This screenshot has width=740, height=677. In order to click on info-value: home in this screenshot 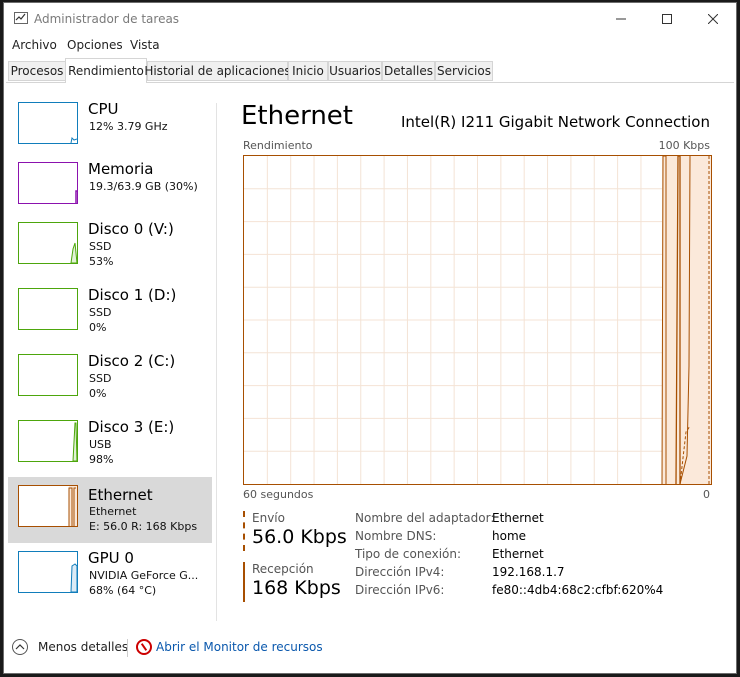, I will do `click(509, 536)`.